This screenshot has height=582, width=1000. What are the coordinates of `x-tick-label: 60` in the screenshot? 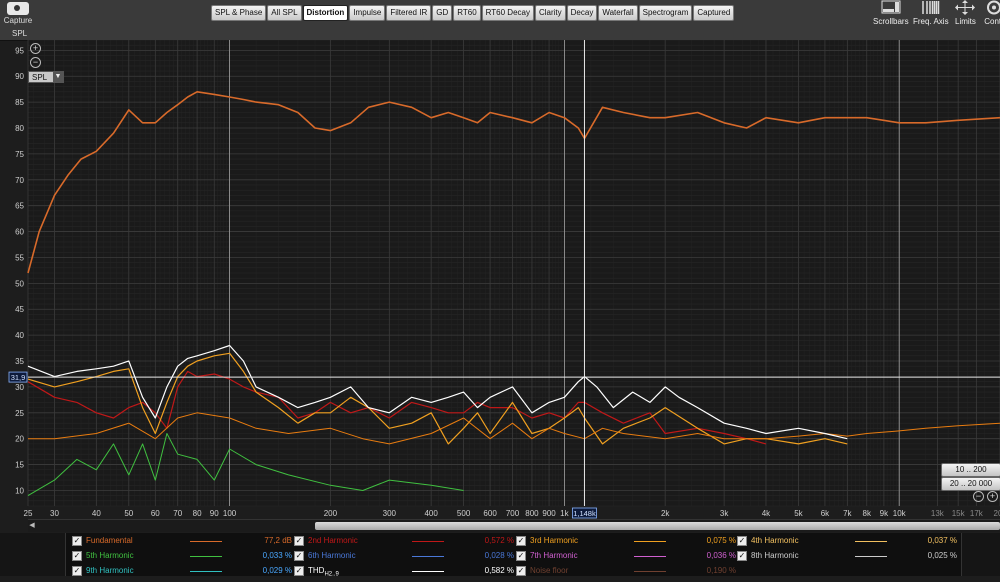 It's located at (155, 513).